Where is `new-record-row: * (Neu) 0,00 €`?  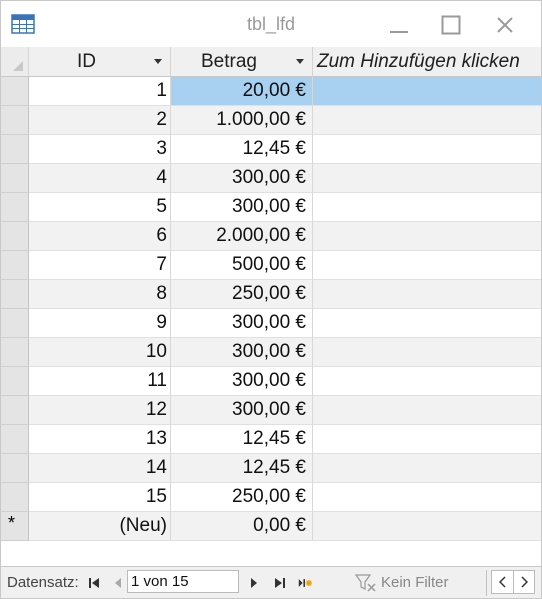
new-record-row: * (Neu) 0,00 € is located at coordinates (271, 526).